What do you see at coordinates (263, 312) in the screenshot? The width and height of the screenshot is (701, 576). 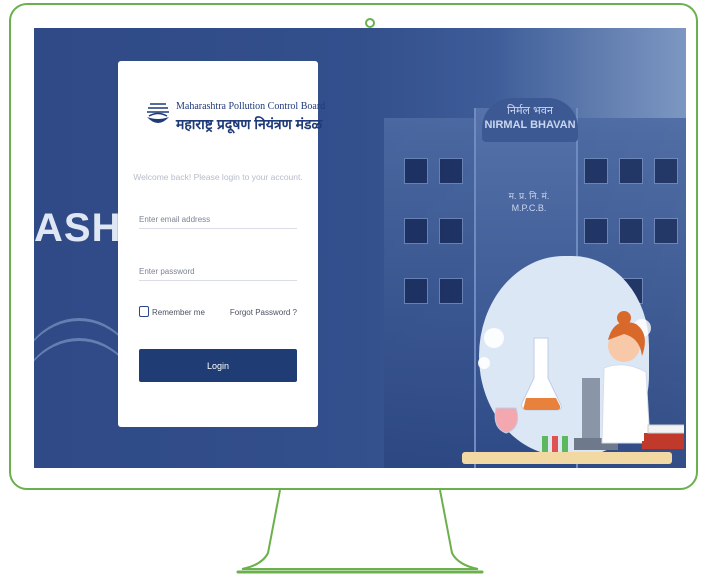 I see `forgot-password-link: Forgot Password ?` at bounding box center [263, 312].